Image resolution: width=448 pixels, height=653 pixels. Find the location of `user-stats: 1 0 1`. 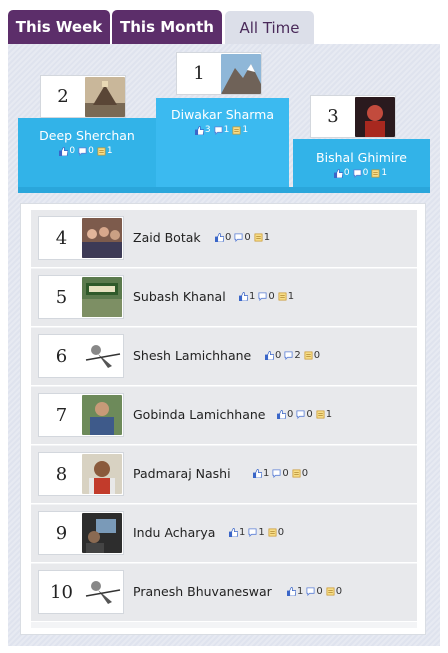

user-stats: 1 0 1 is located at coordinates (267, 296).